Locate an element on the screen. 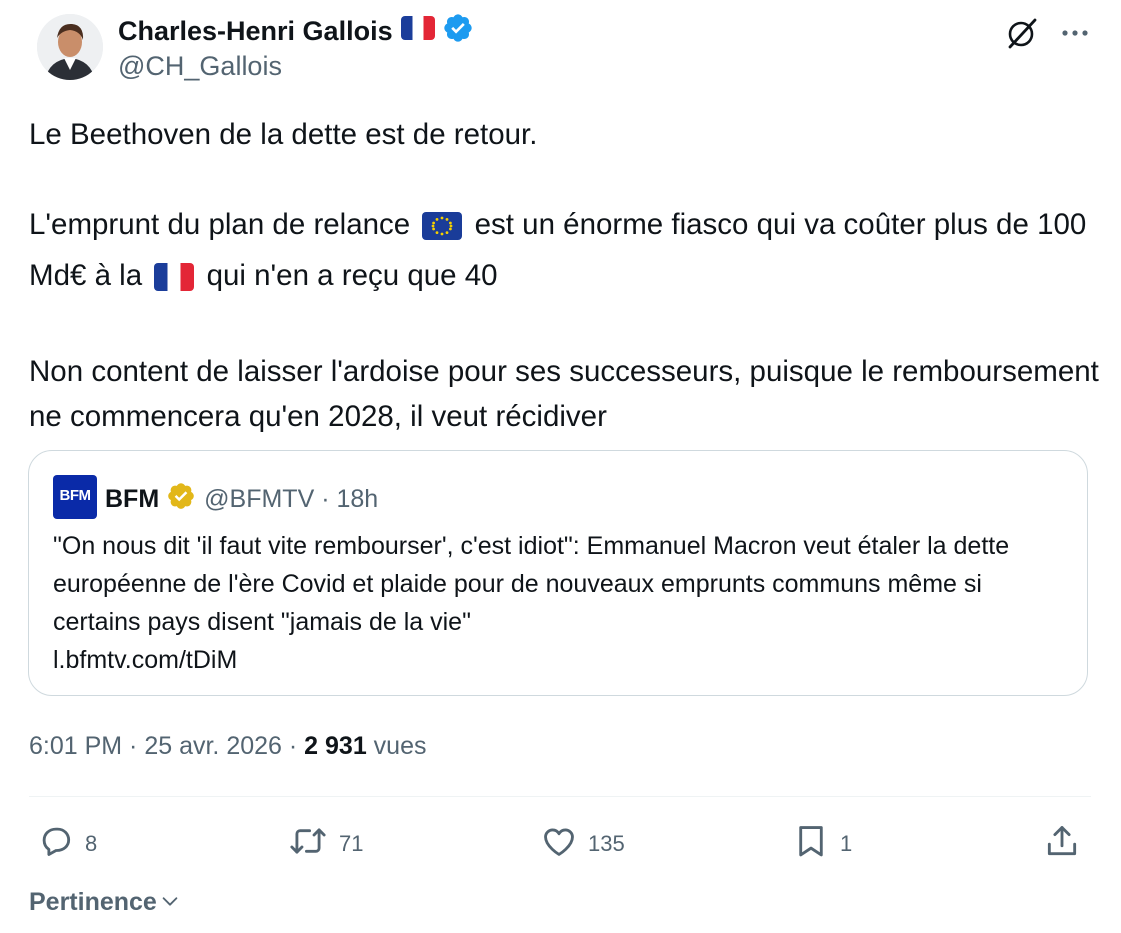 The image size is (1121, 933). like-icon is located at coordinates (559, 844).